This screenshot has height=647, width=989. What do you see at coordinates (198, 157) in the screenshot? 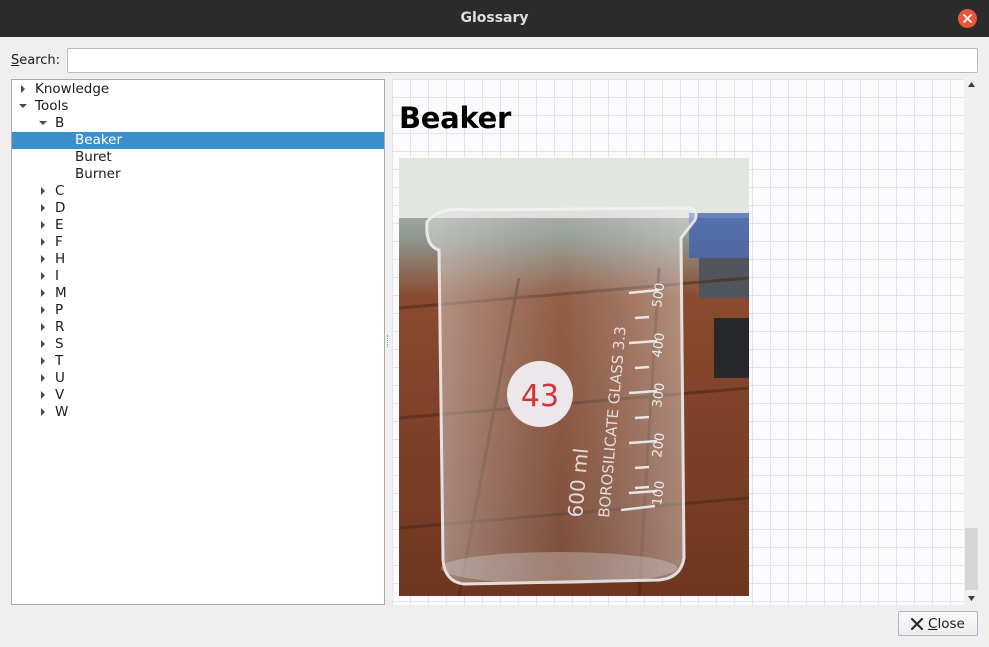
I see `tree-item-buret: Buret` at bounding box center [198, 157].